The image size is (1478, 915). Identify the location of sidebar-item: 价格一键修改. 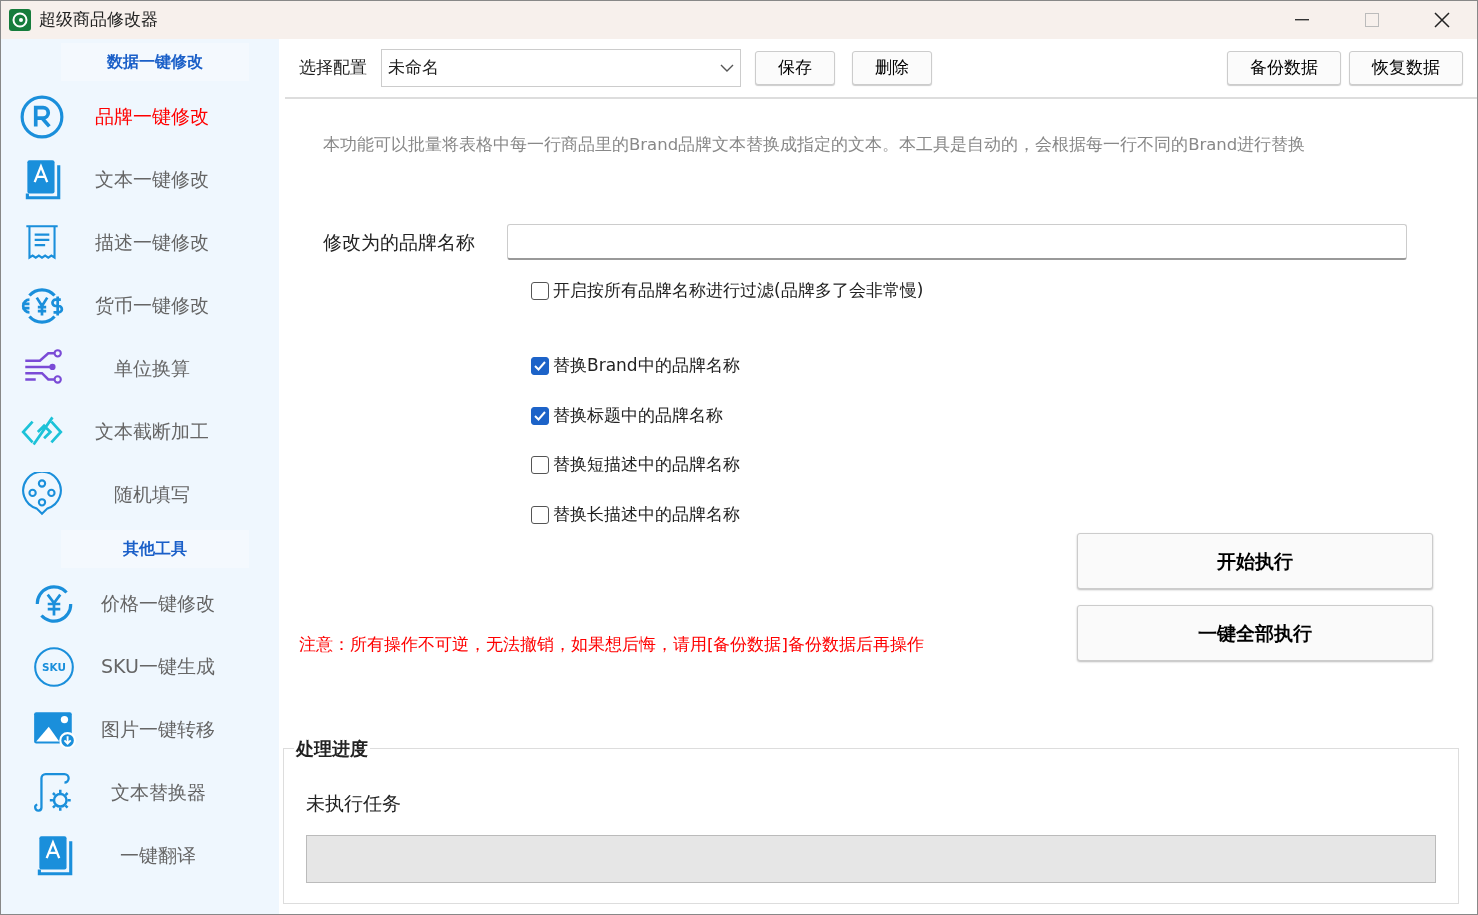
(140, 603).